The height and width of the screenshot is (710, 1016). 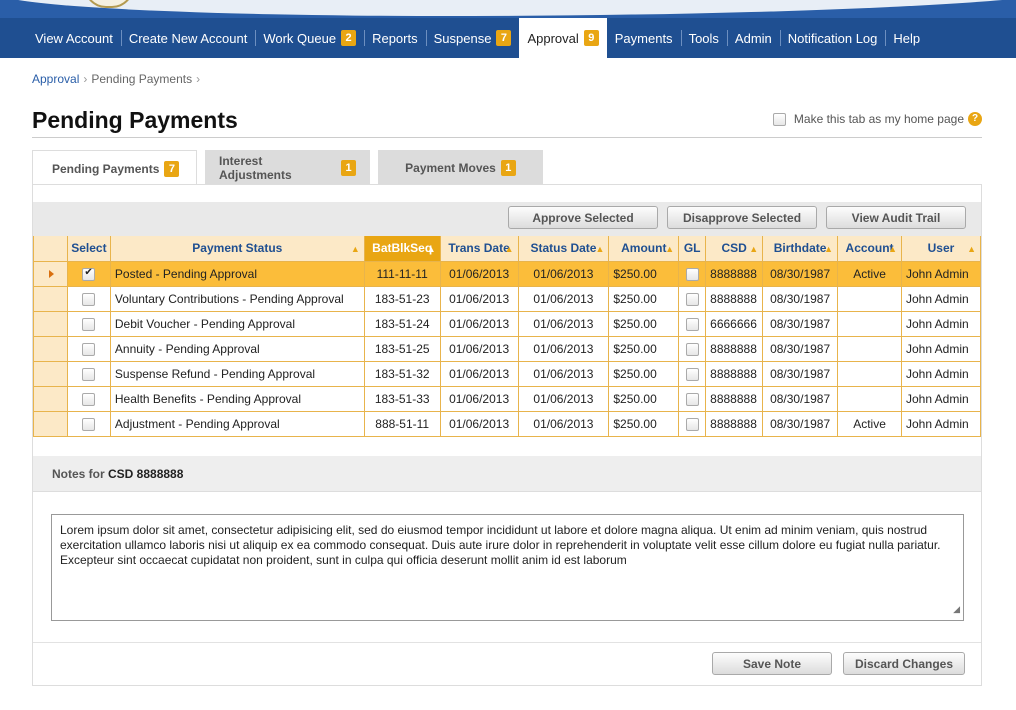 I want to click on tab-count-badge: 7, so click(x=172, y=168).